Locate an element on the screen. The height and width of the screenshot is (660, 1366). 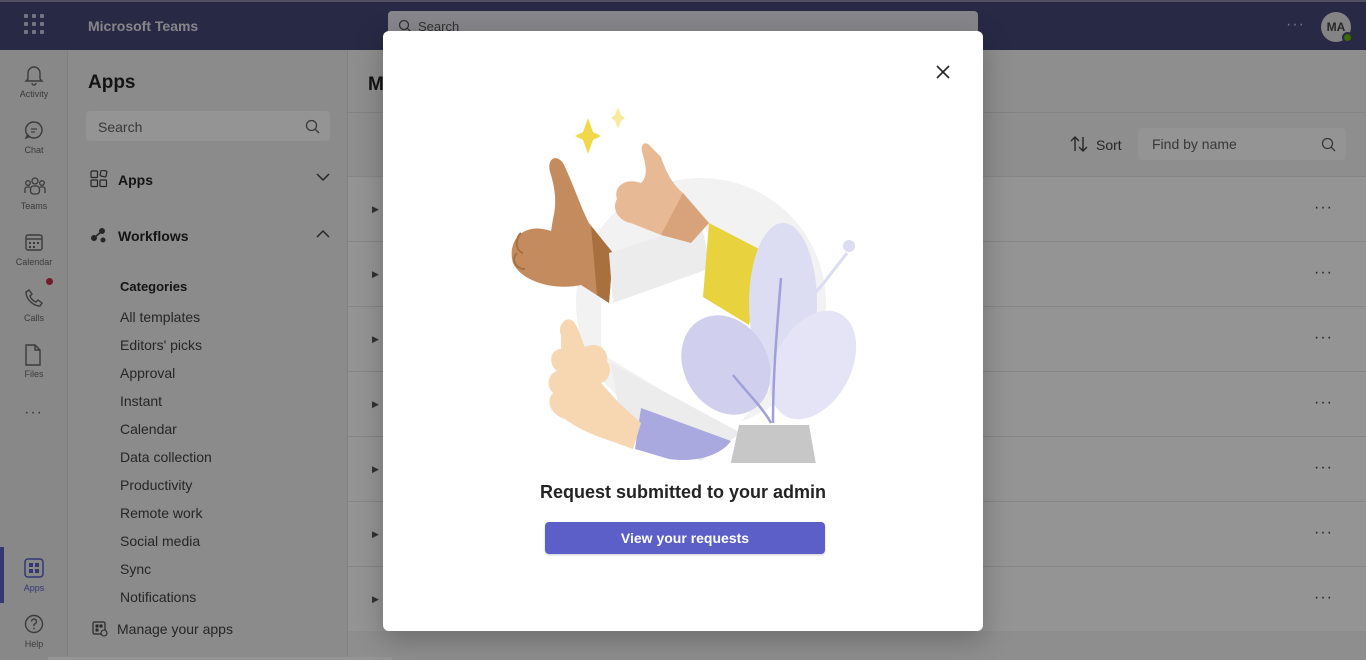
close-icon is located at coordinates (943, 72).